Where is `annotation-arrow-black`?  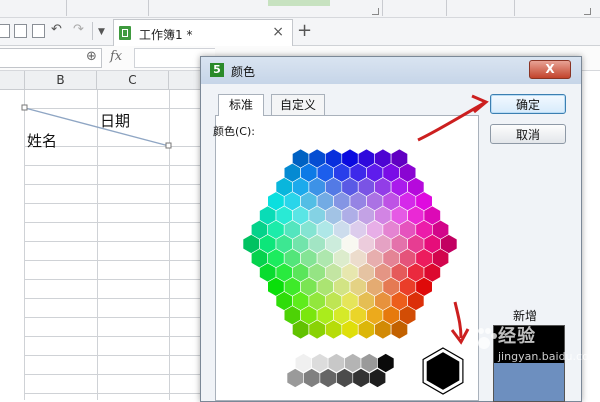 annotation-arrow-black is located at coordinates (458, 320).